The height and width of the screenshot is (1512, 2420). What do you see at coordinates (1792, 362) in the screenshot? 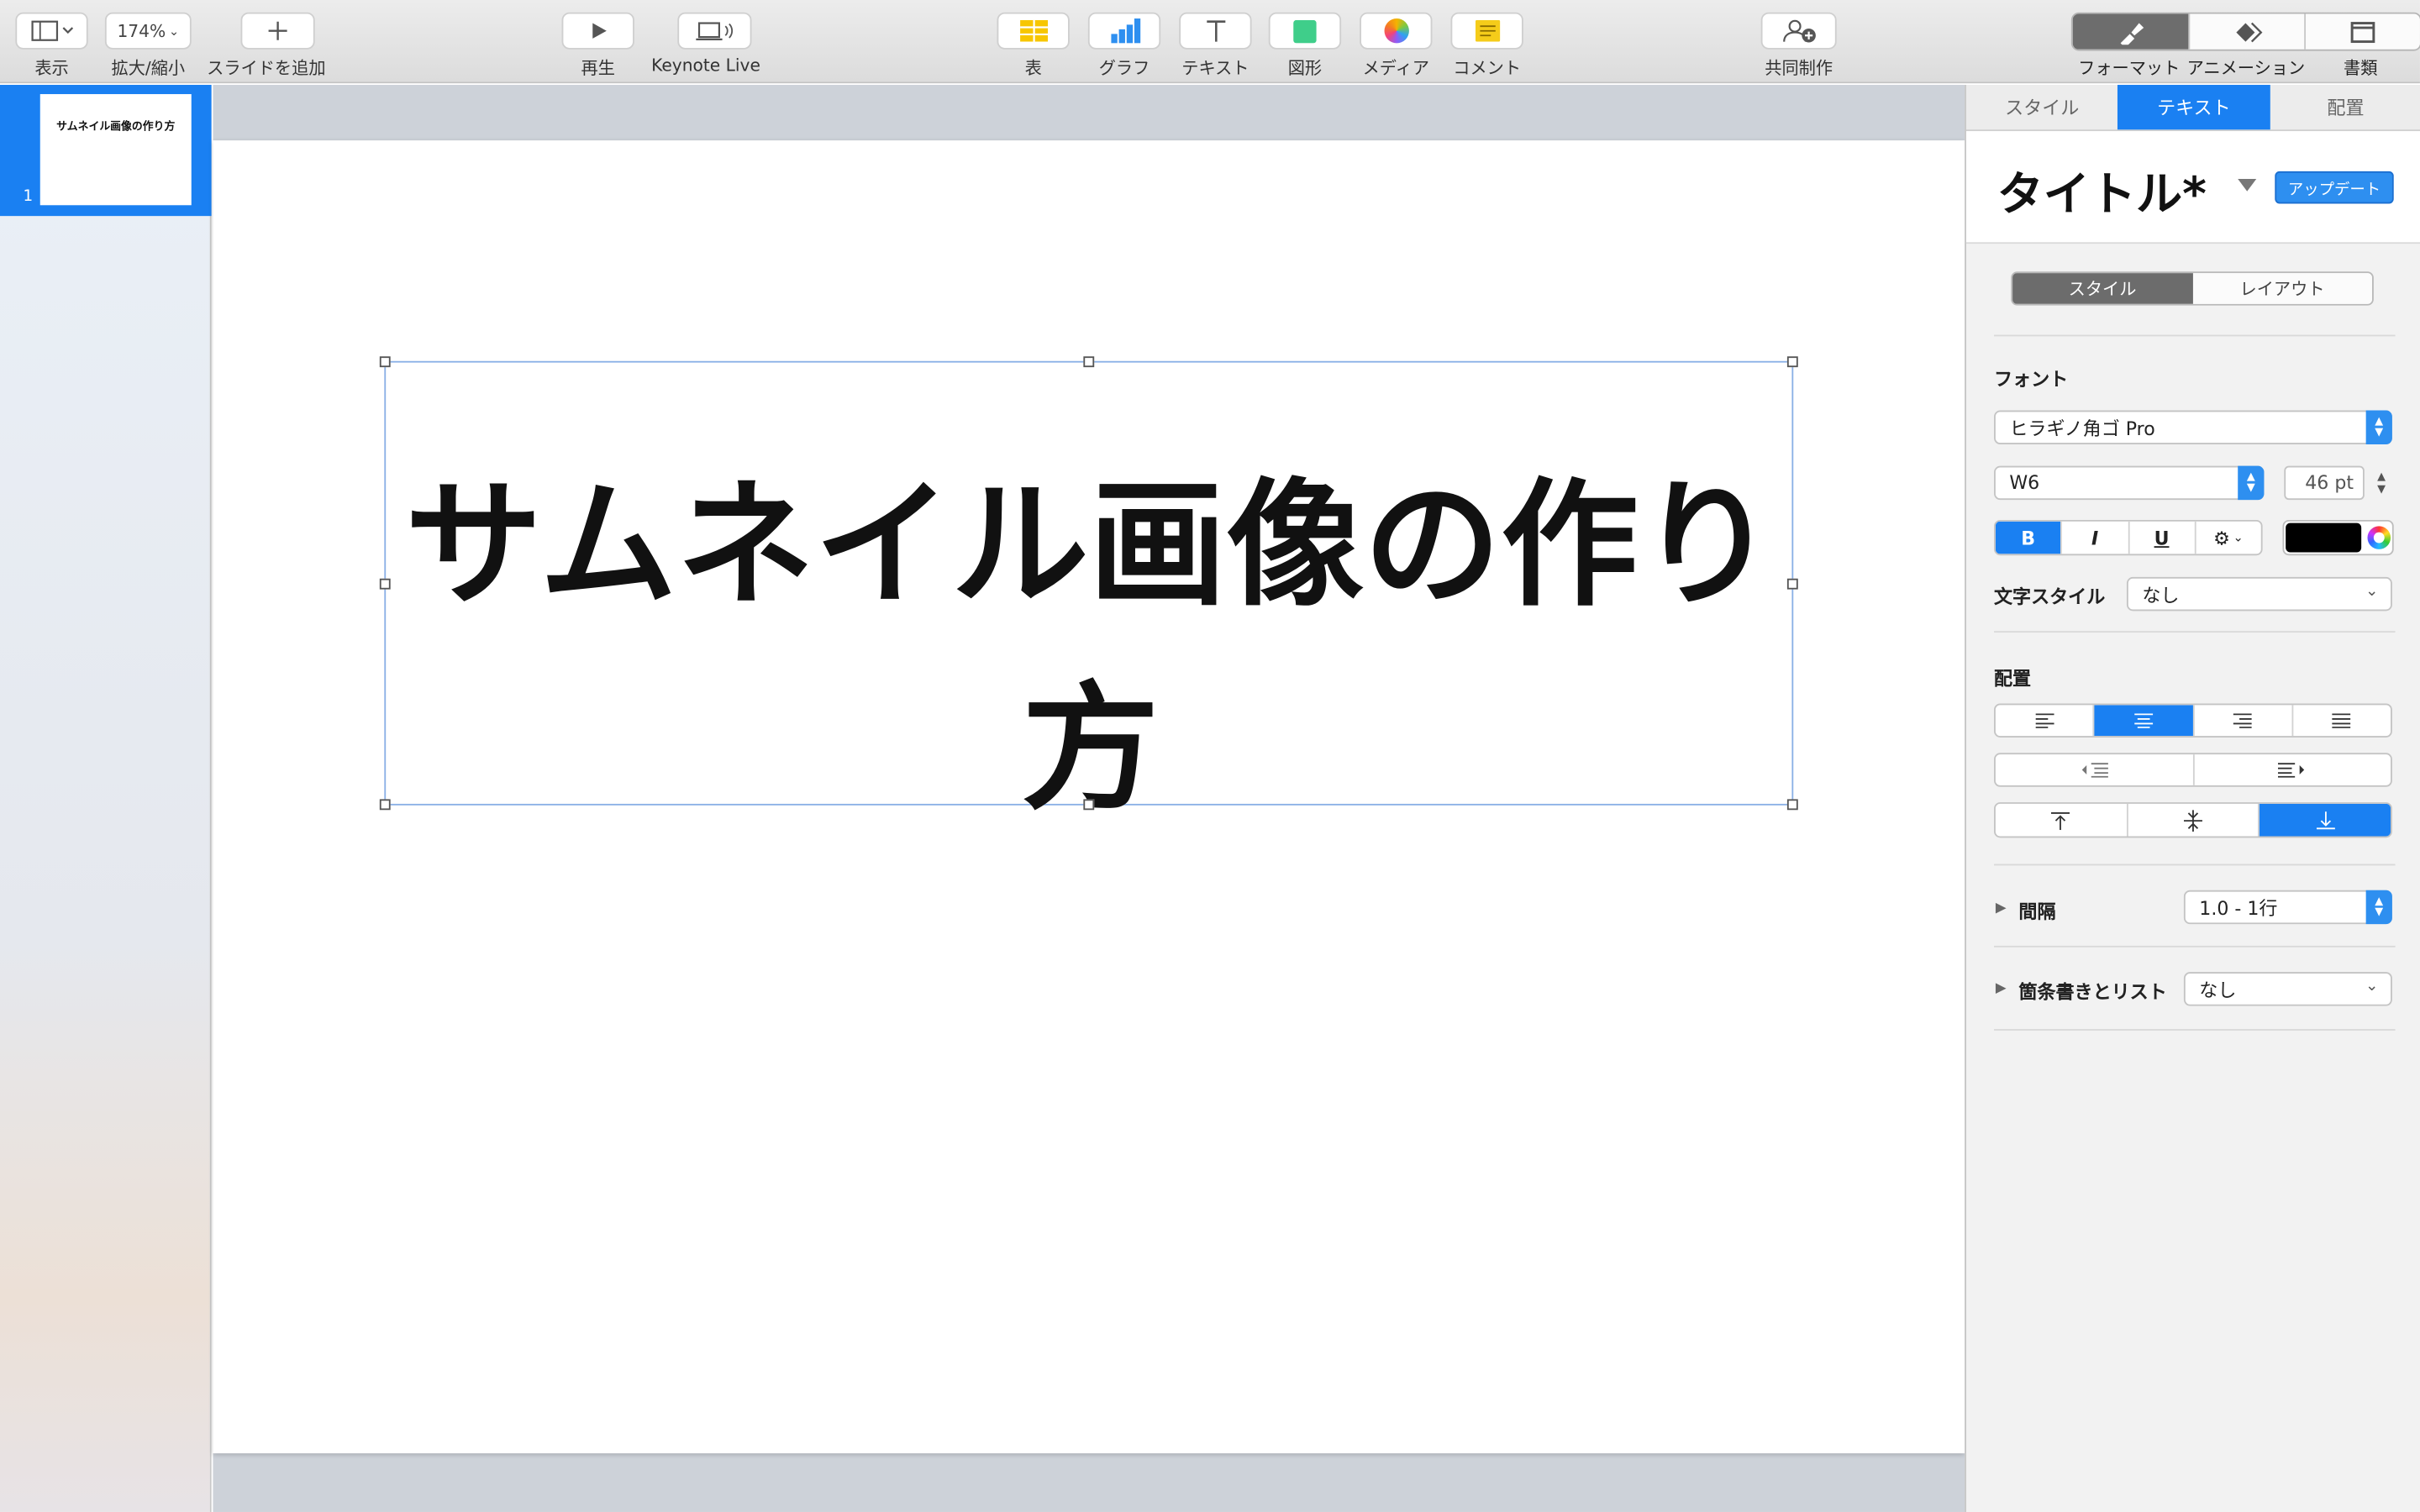
I see `resize-handle-top-right` at bounding box center [1792, 362].